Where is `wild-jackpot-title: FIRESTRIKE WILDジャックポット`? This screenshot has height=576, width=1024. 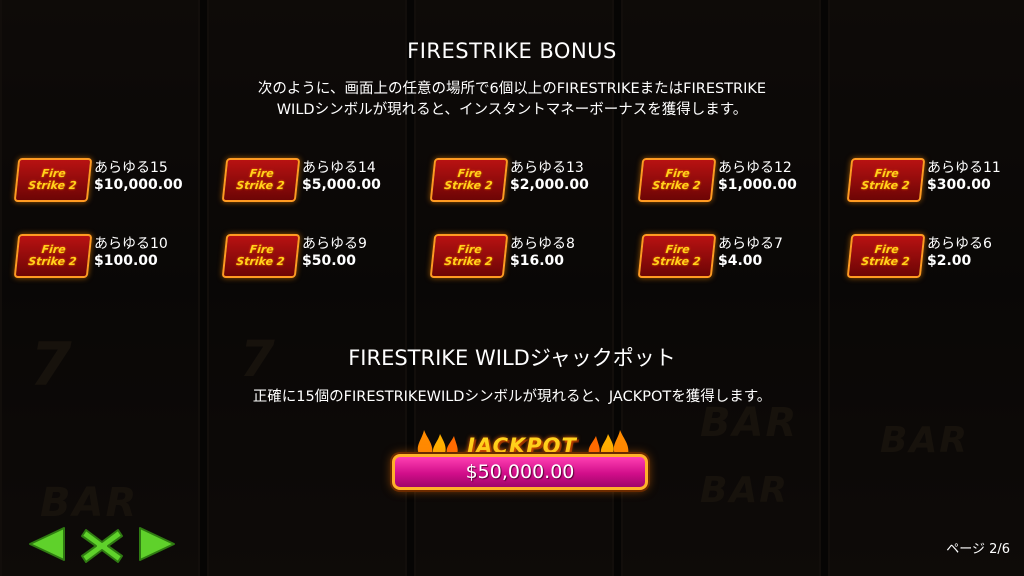
wild-jackpot-title: FIRESTRIKE WILDジャックポット is located at coordinates (512, 358).